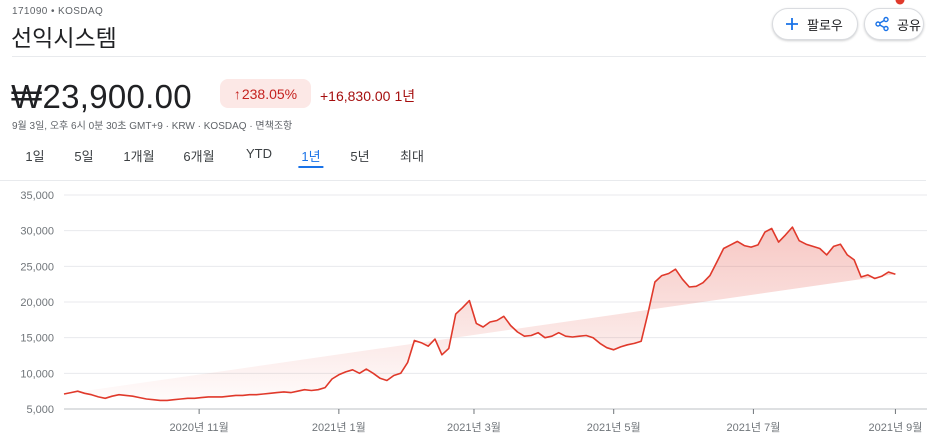 The height and width of the screenshot is (443, 929). What do you see at coordinates (474, 427) in the screenshot?
I see `x-tick-label: 2021년 3월` at bounding box center [474, 427].